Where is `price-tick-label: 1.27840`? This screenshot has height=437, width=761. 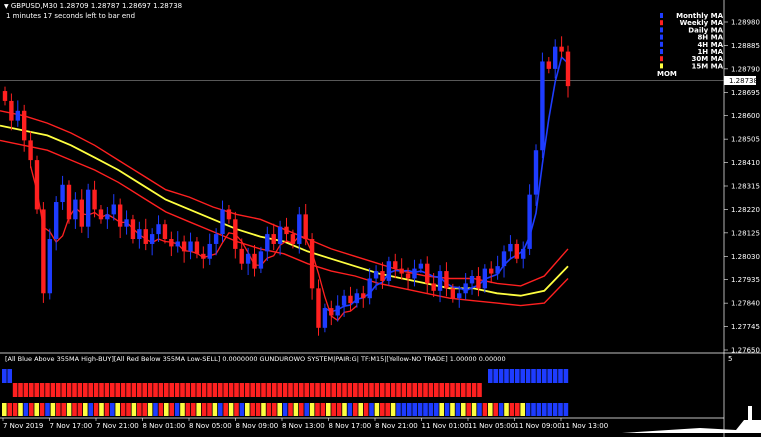
price-tick-label: 1.27840 is located at coordinates (745, 304).